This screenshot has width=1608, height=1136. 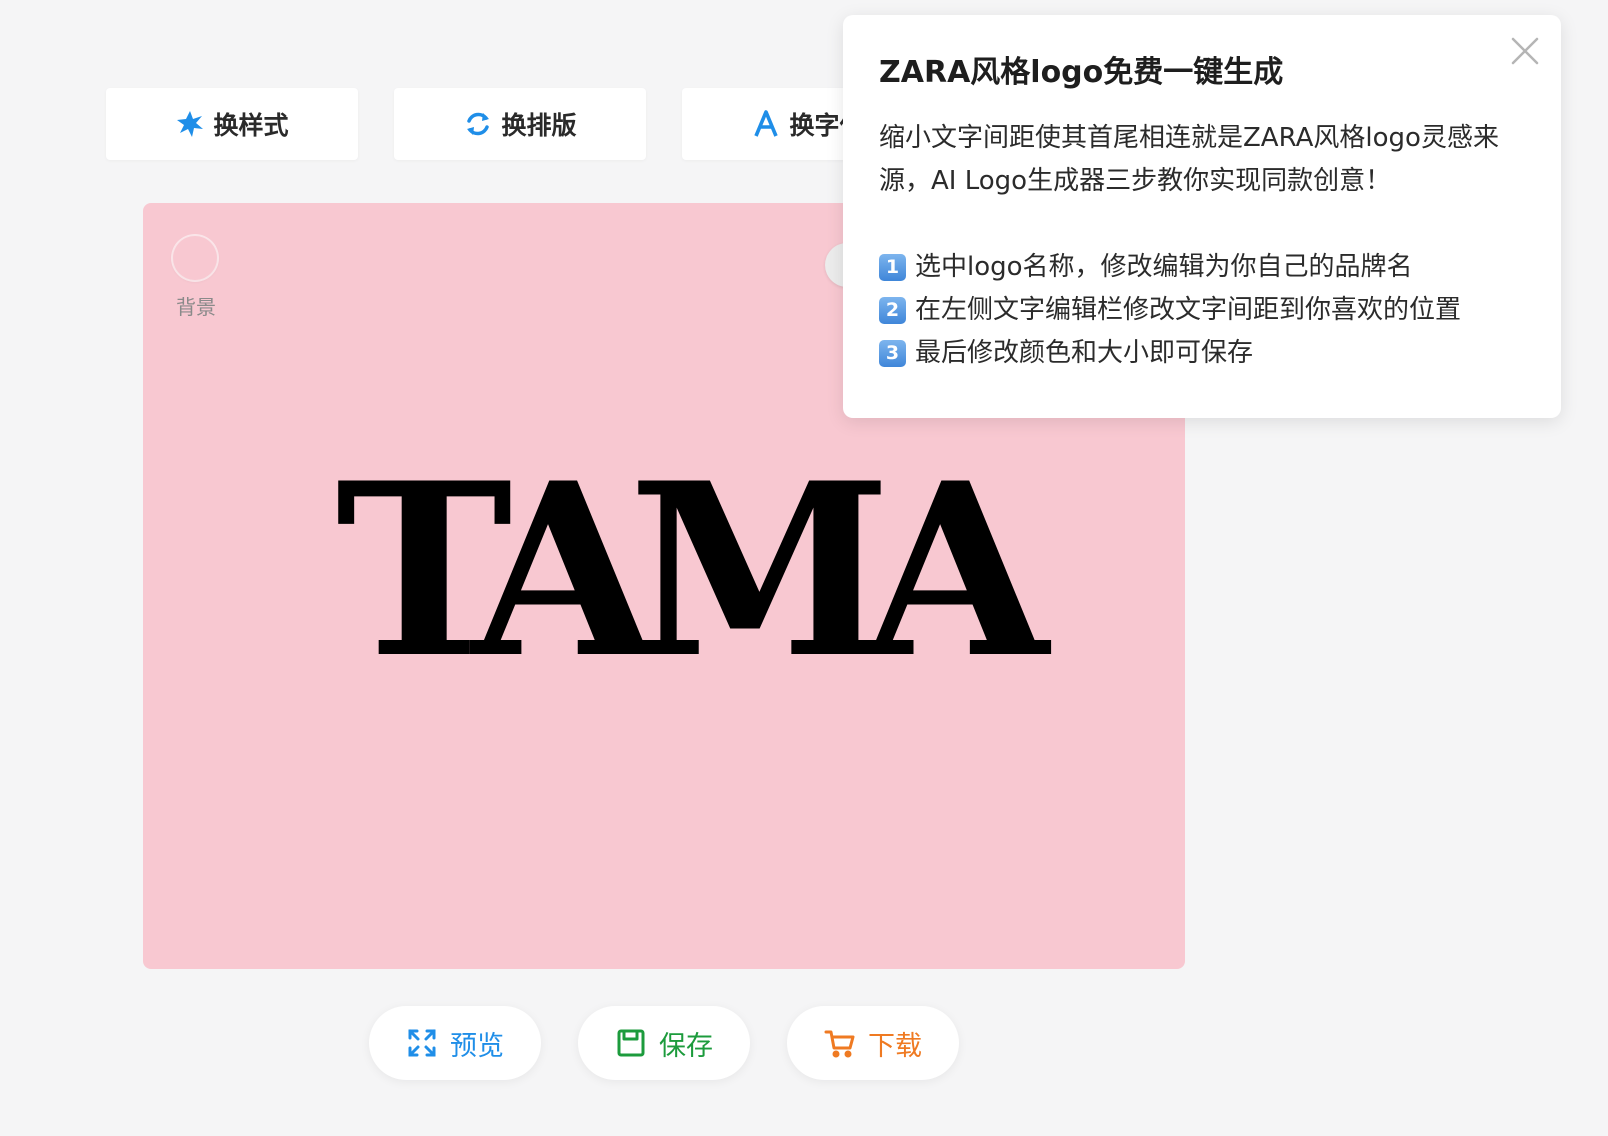 What do you see at coordinates (195, 258) in the screenshot?
I see `background-color-swatch` at bounding box center [195, 258].